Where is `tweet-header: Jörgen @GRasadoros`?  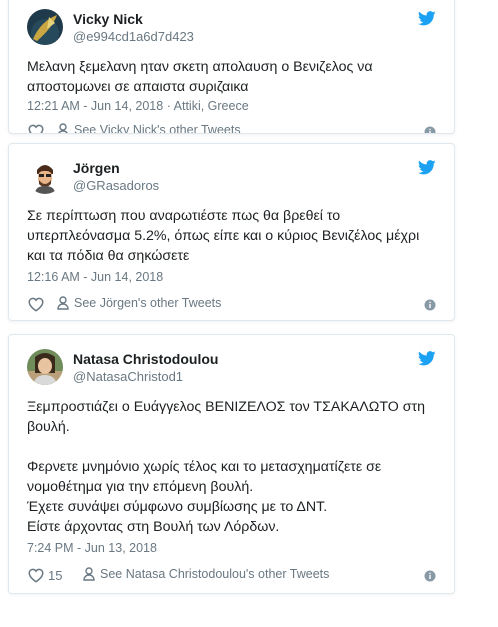
tweet-header: Jörgen @GRasadoros is located at coordinates (231, 178).